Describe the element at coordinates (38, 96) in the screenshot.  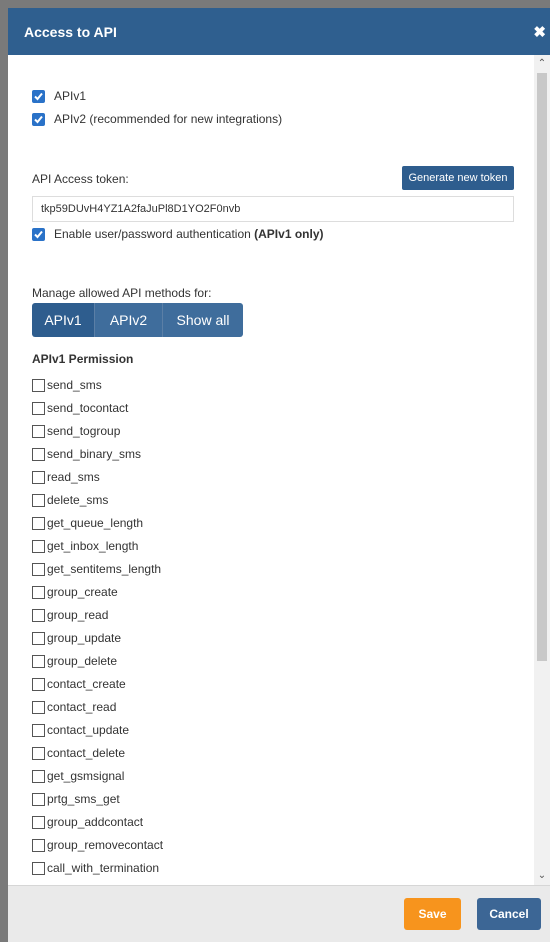
I see `apiv1-checkbox` at that location.